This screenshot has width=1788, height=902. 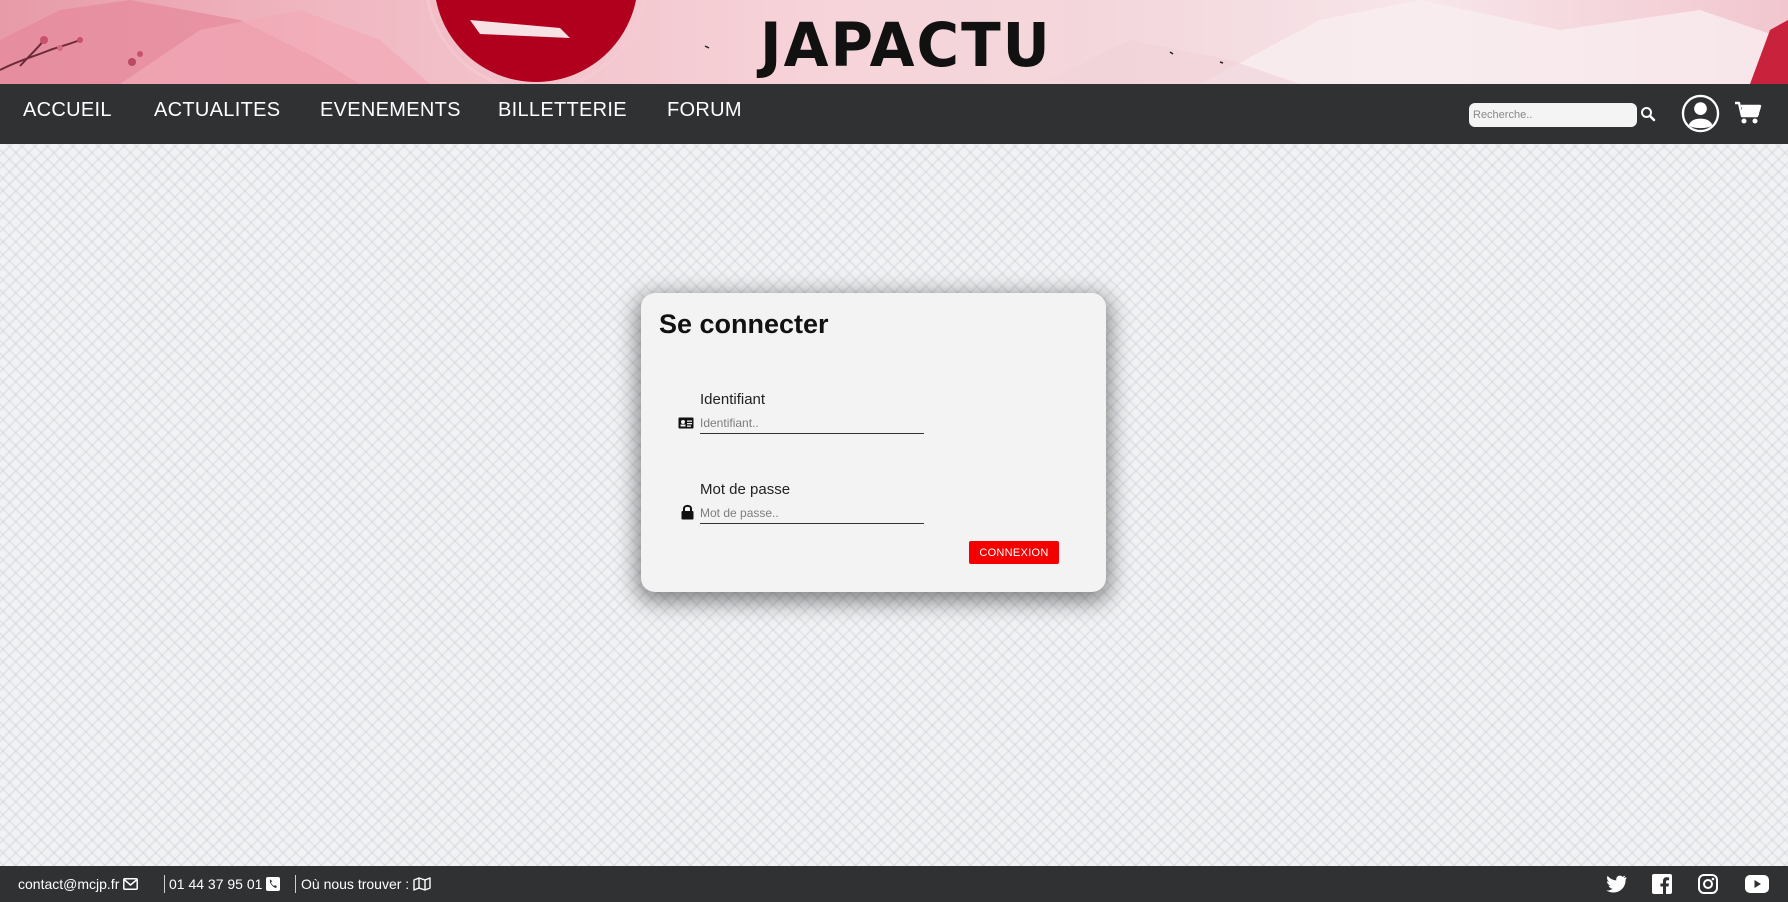 I want to click on password-label: Mot de passe, so click(x=745, y=489).